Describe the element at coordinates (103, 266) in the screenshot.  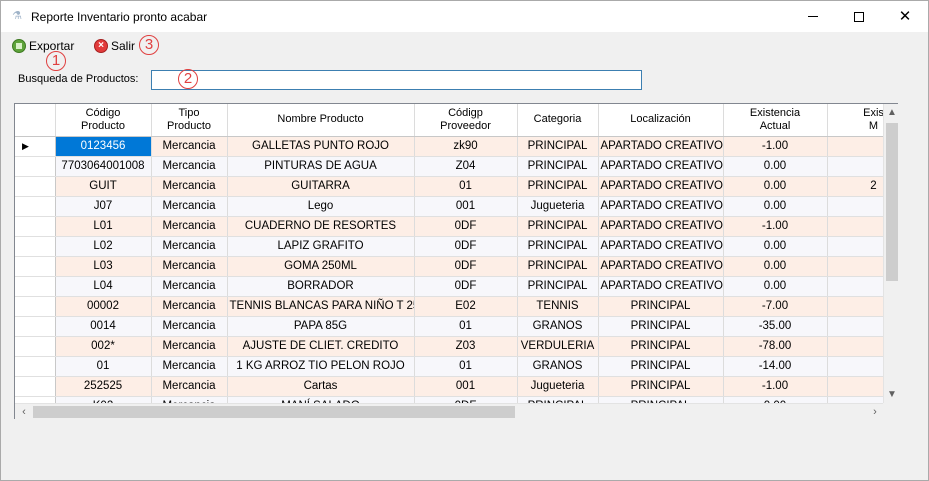
I see `table-cell: L03` at that location.